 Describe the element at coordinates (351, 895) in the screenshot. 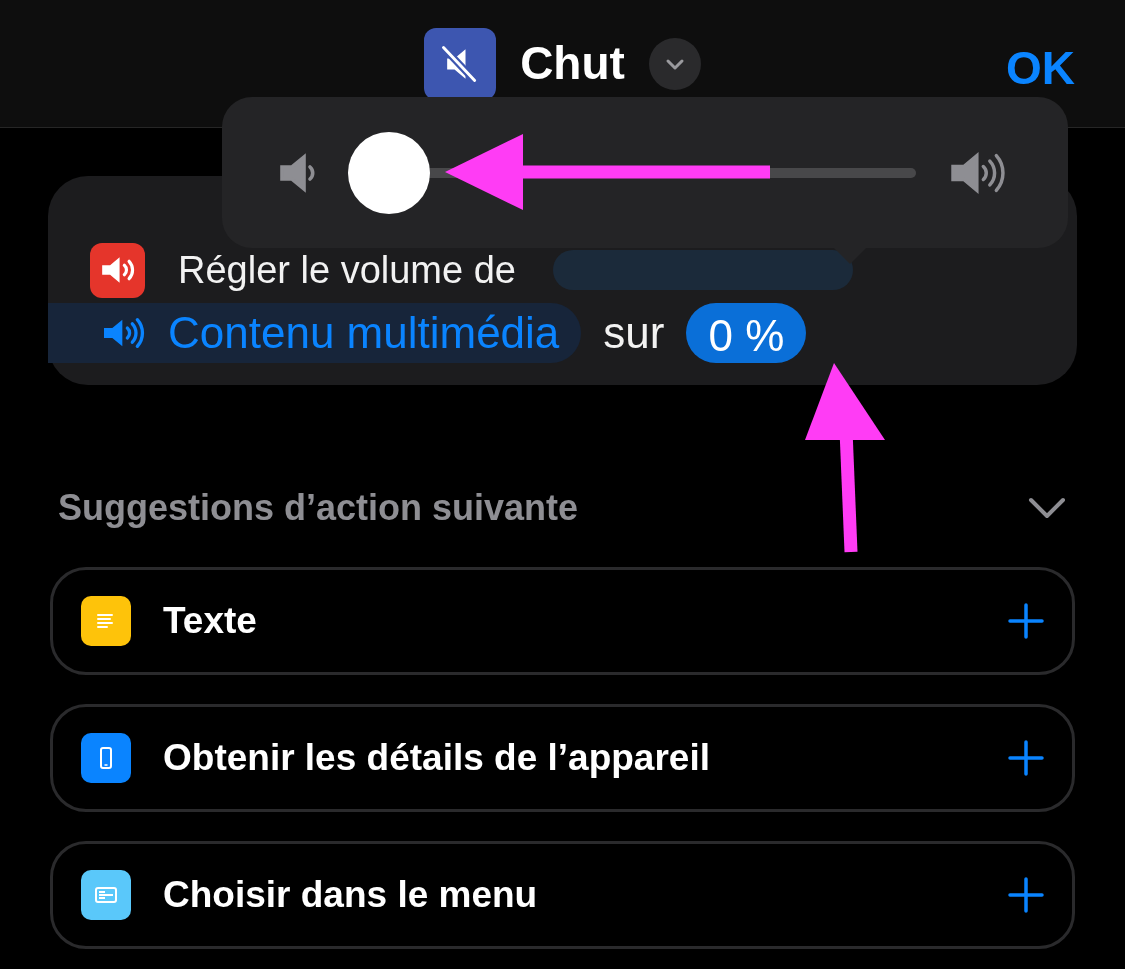

I see `suggestion-label: Choisir dans le menu` at that location.